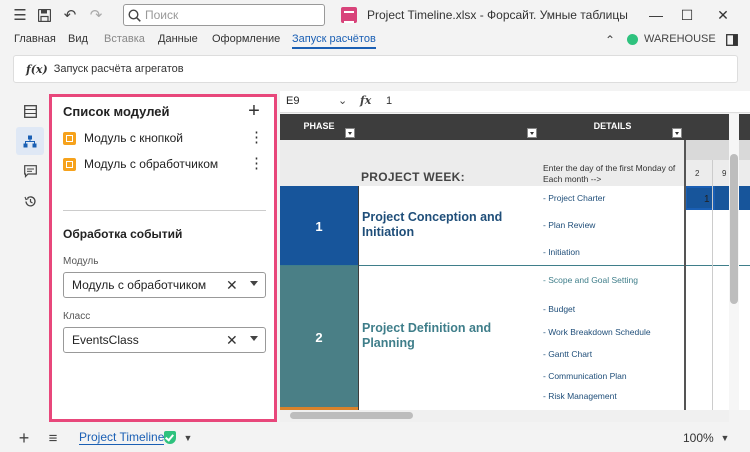 This screenshot has width=750, height=452. What do you see at coordinates (77, 316) in the screenshot?
I see `class-field-label: Класс` at bounding box center [77, 316].